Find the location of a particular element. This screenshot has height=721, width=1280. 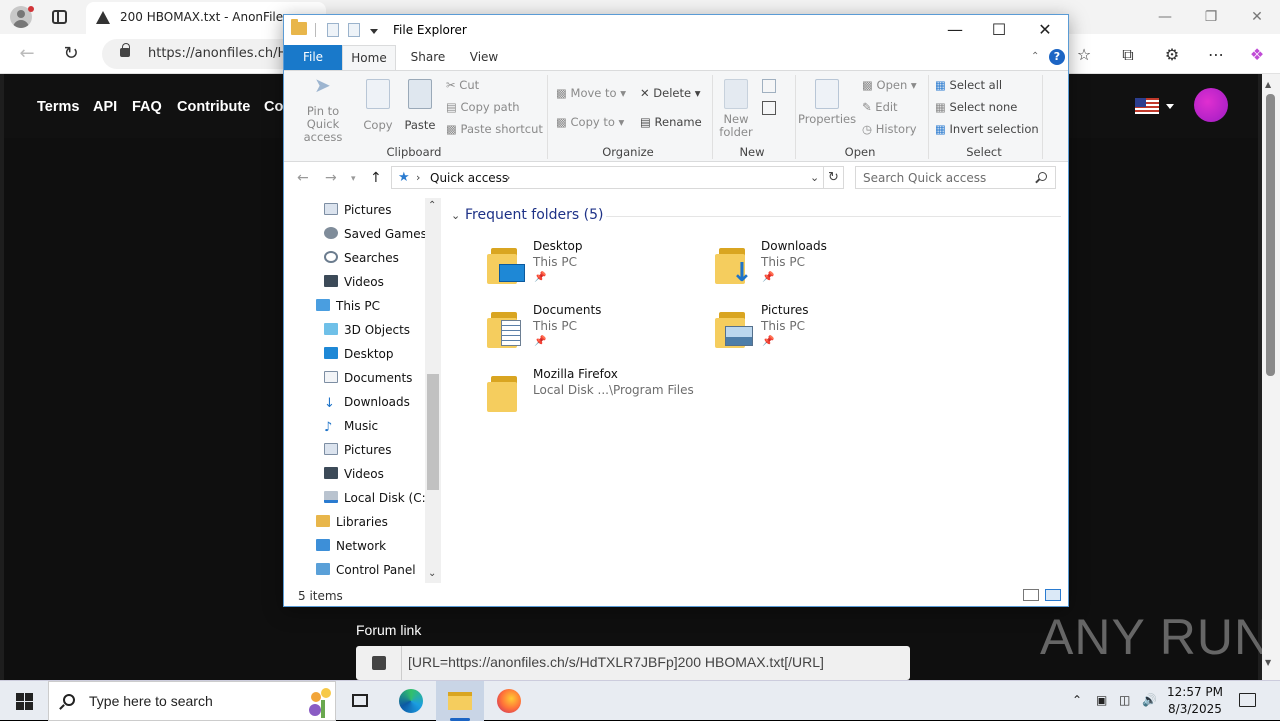

meet-now-icon: ▣ is located at coordinates (1101, 700).